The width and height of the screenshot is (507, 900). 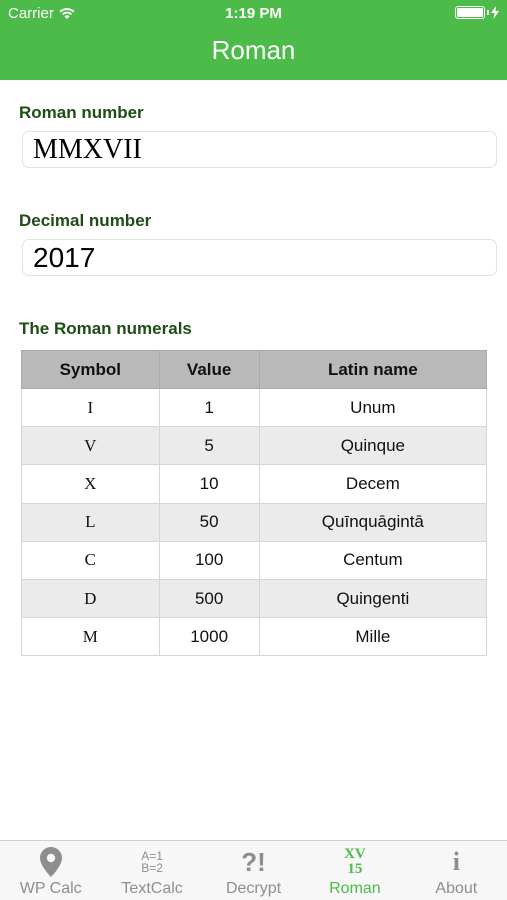 What do you see at coordinates (209, 598) in the screenshot?
I see `cell-value: 500` at bounding box center [209, 598].